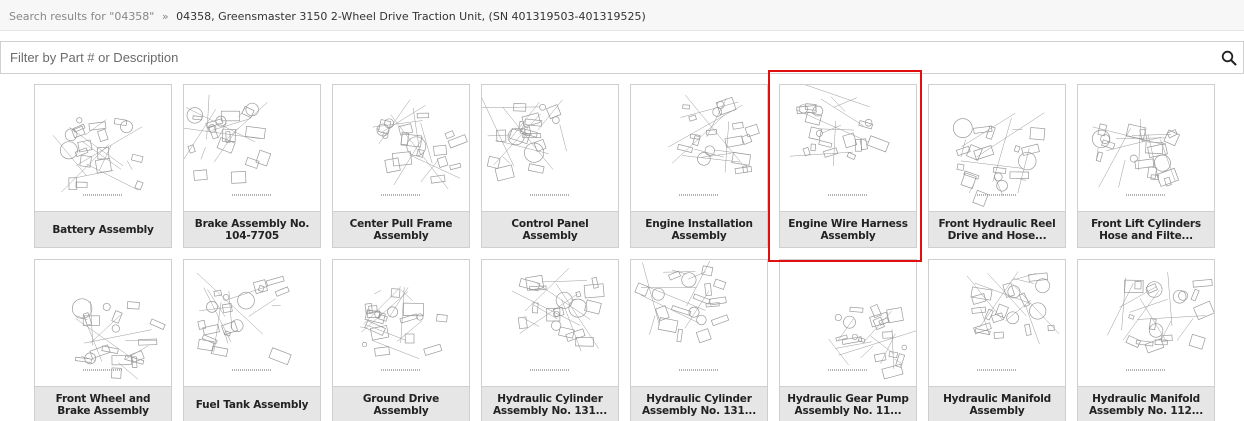 This screenshot has height=421, width=1244. I want to click on assembly-label: Brake Assembly No. 104-7705, so click(252, 229).